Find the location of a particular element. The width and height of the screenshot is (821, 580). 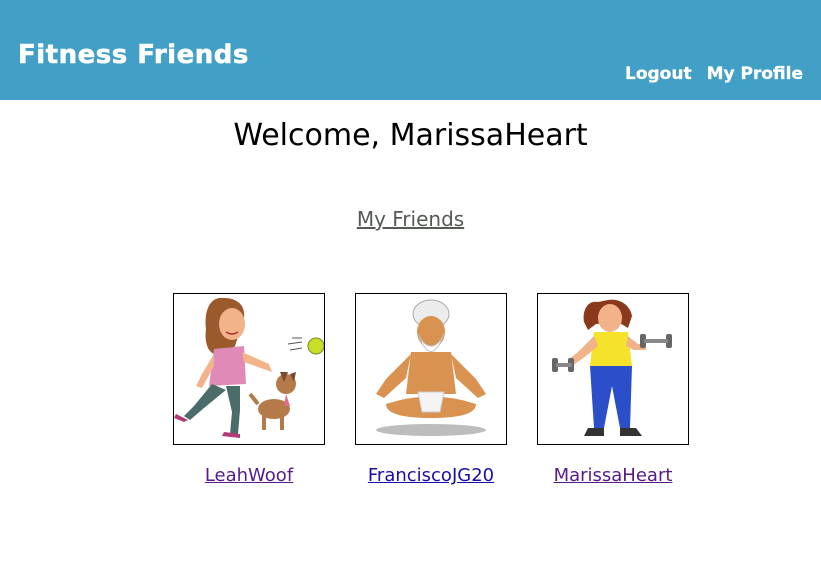

friend-username-link: FranciscoJG20 is located at coordinates (431, 475).